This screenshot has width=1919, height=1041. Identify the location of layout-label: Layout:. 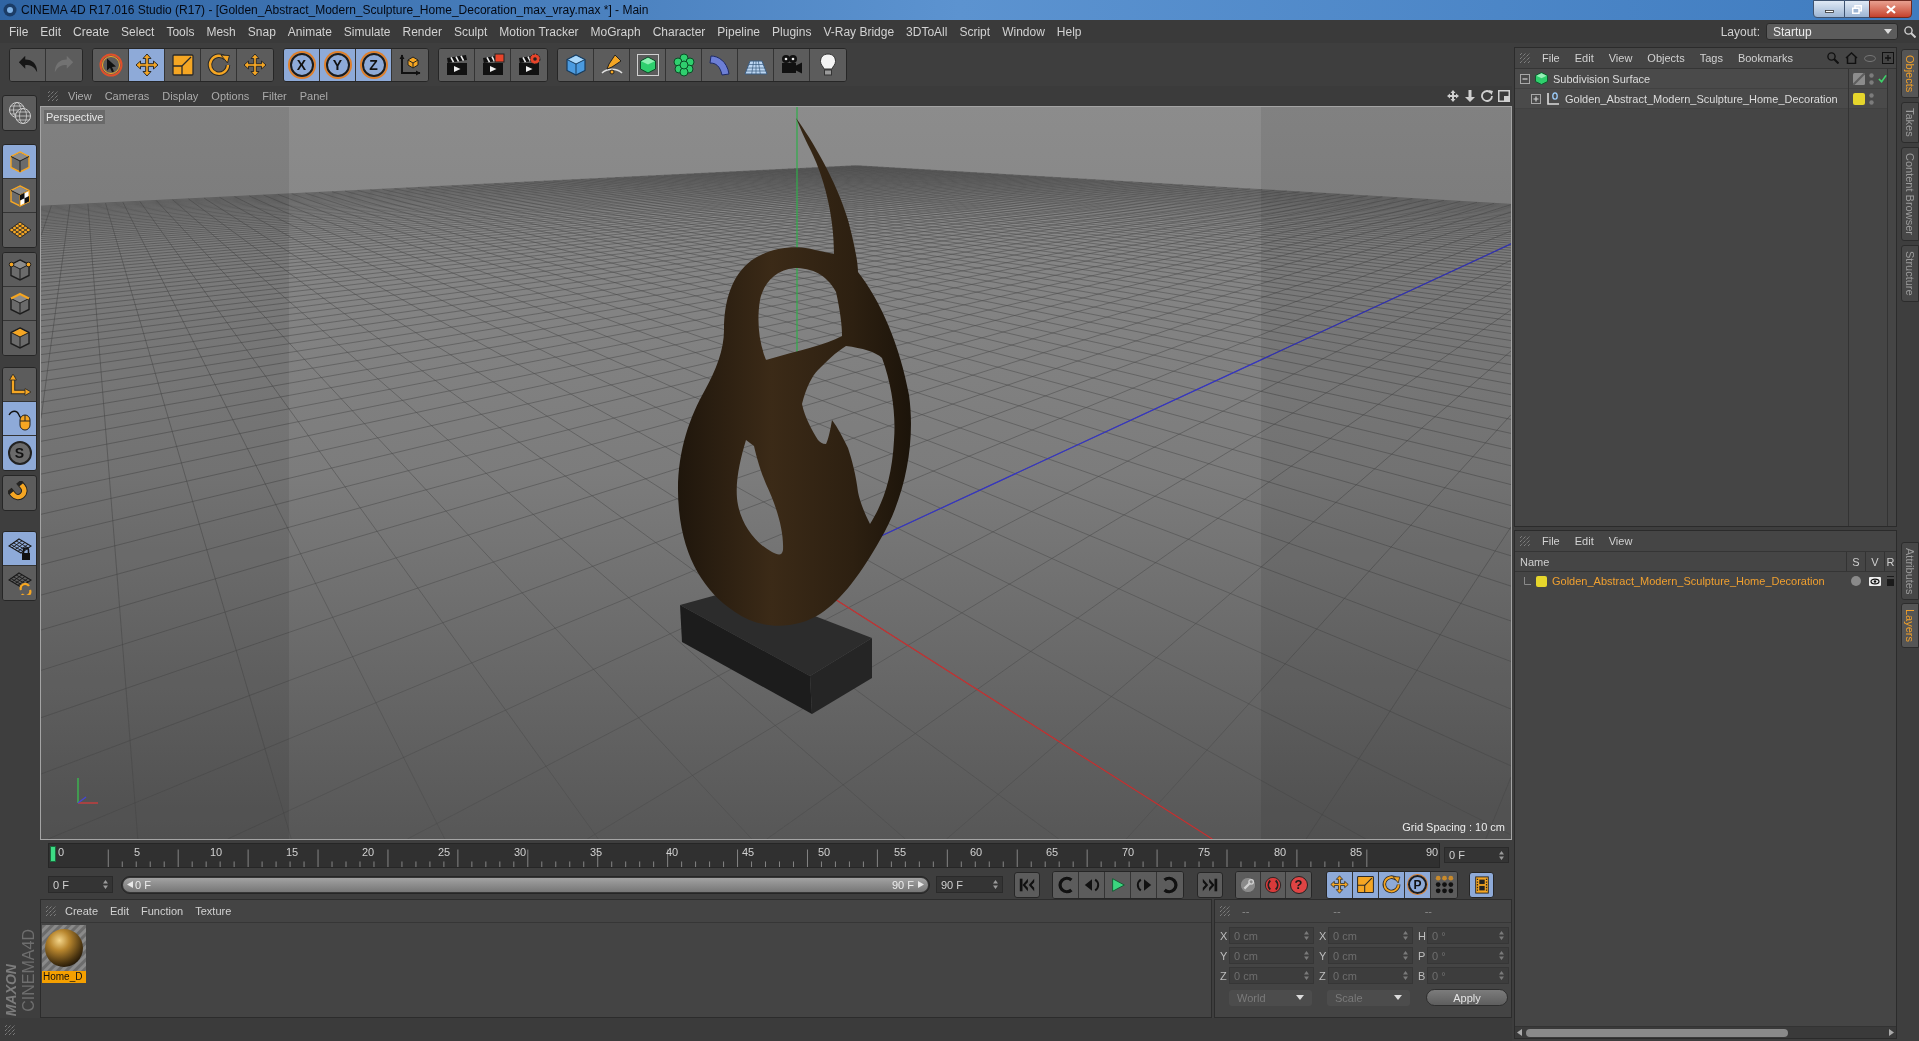
(1740, 31).